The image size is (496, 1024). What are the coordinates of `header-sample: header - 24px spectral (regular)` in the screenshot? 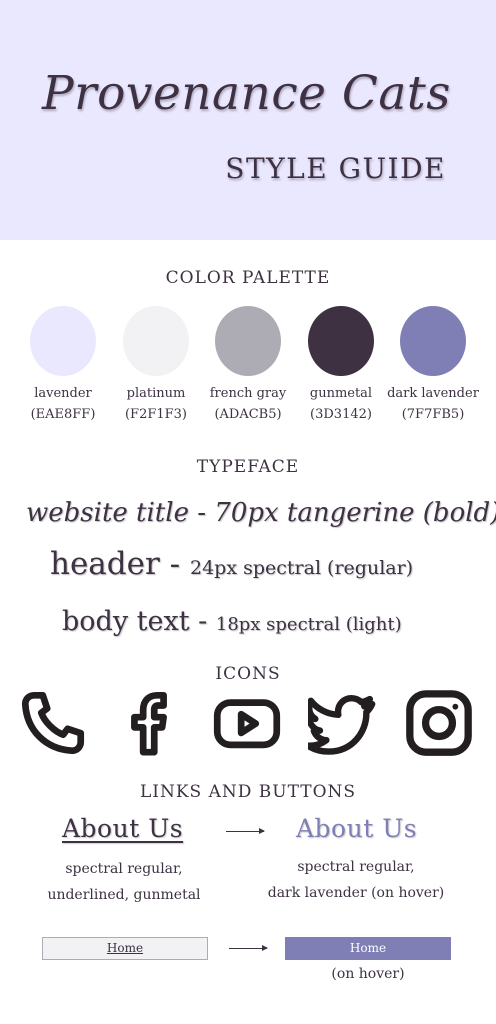 It's located at (231, 564).